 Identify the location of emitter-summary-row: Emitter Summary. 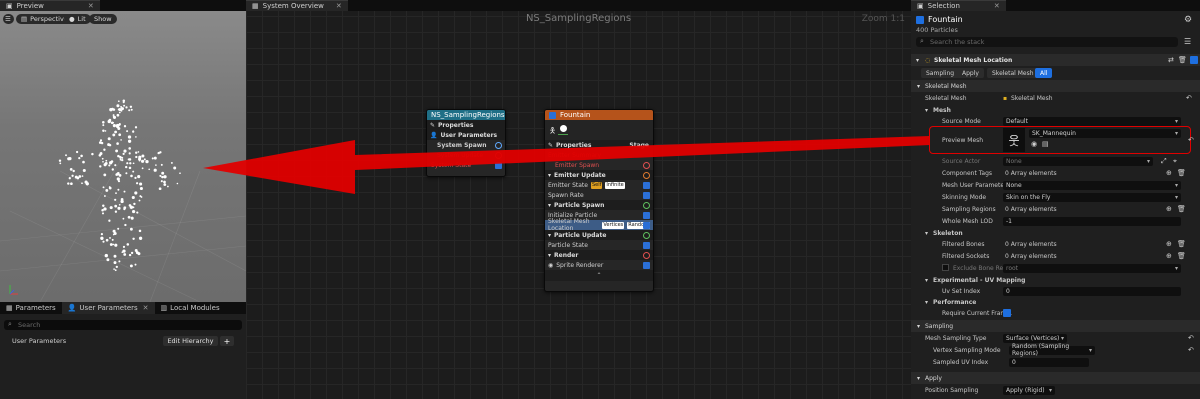
(599, 155).